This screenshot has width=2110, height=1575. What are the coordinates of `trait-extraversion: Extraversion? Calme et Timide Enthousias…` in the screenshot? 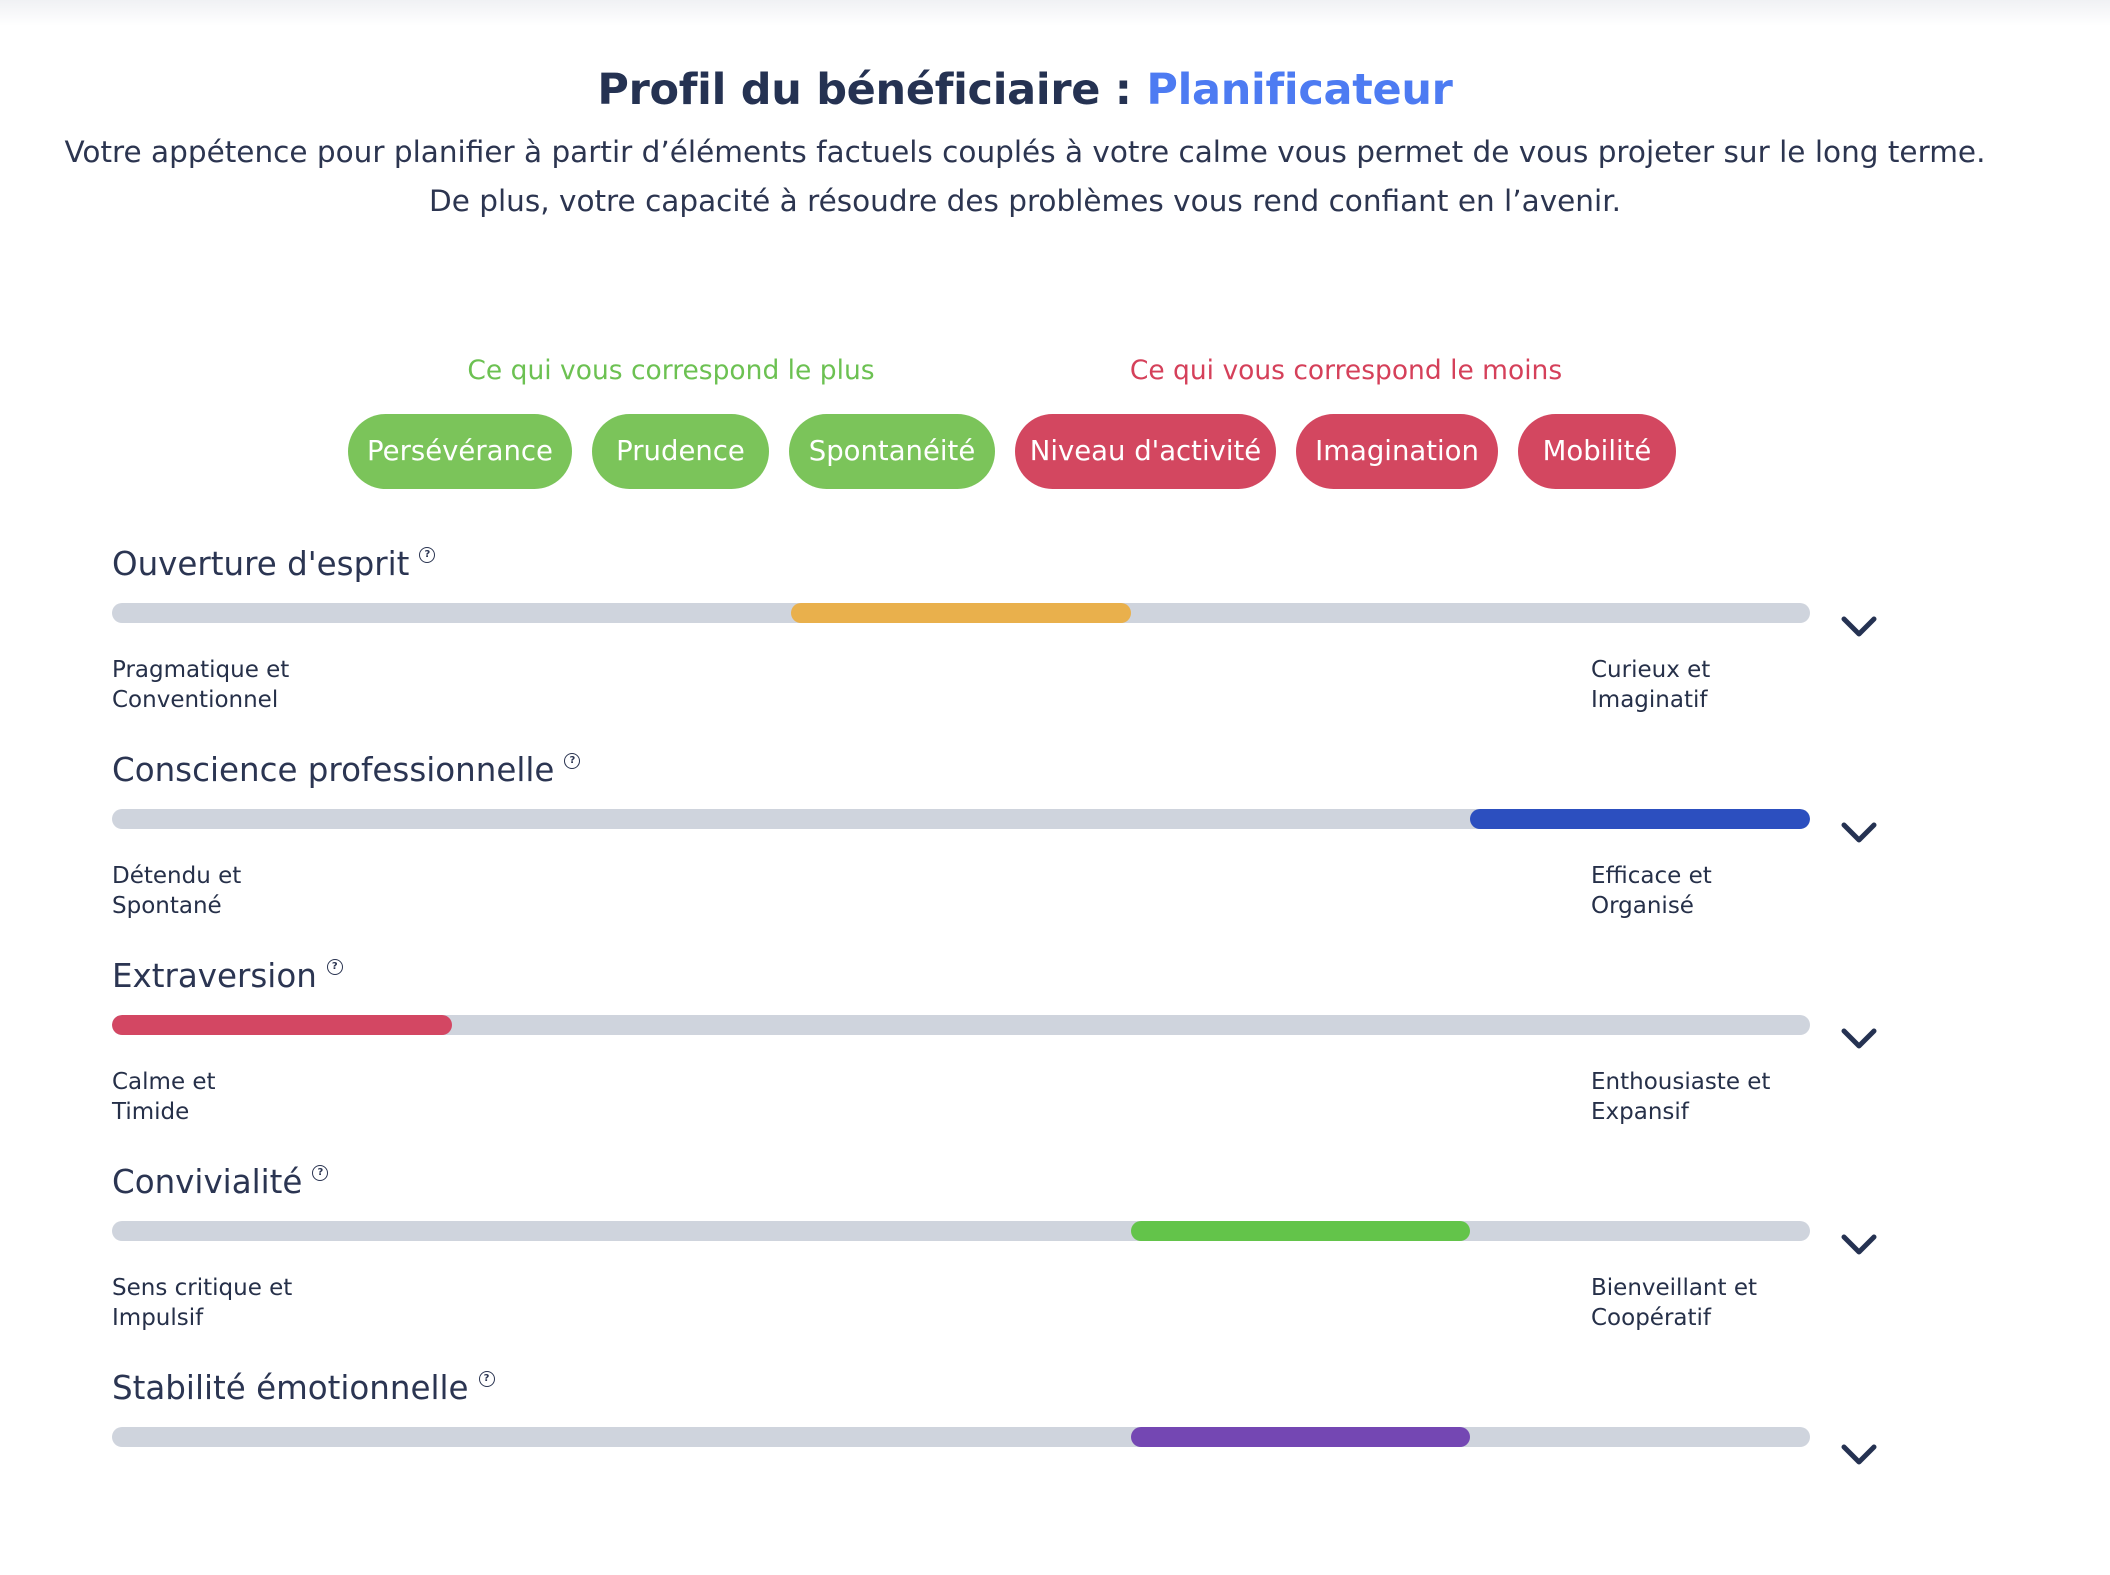 It's located at (1002, 1060).